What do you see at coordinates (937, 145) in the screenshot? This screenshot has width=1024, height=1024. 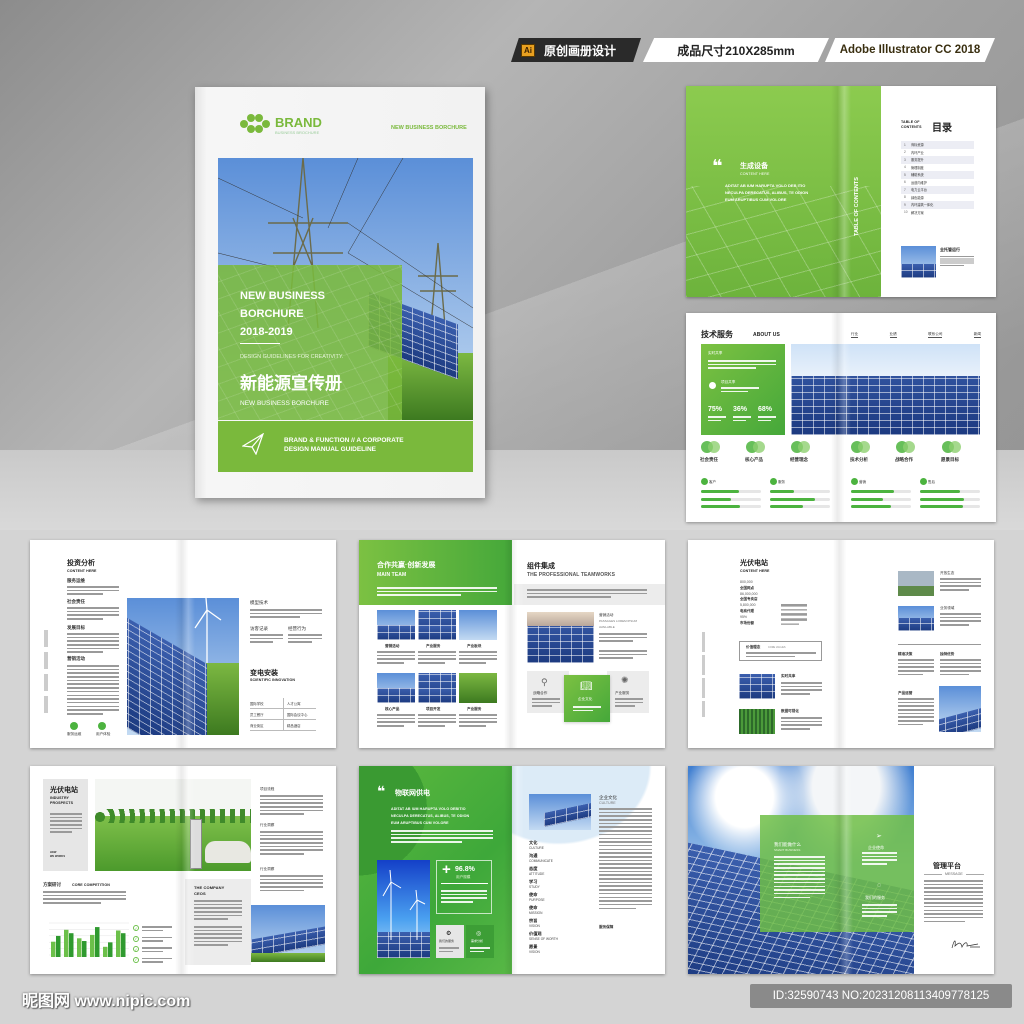 I see `toc-item: 1 商标资源` at bounding box center [937, 145].